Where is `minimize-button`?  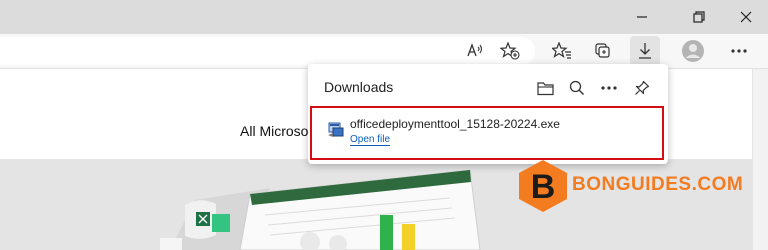 minimize-button is located at coordinates (642, 17).